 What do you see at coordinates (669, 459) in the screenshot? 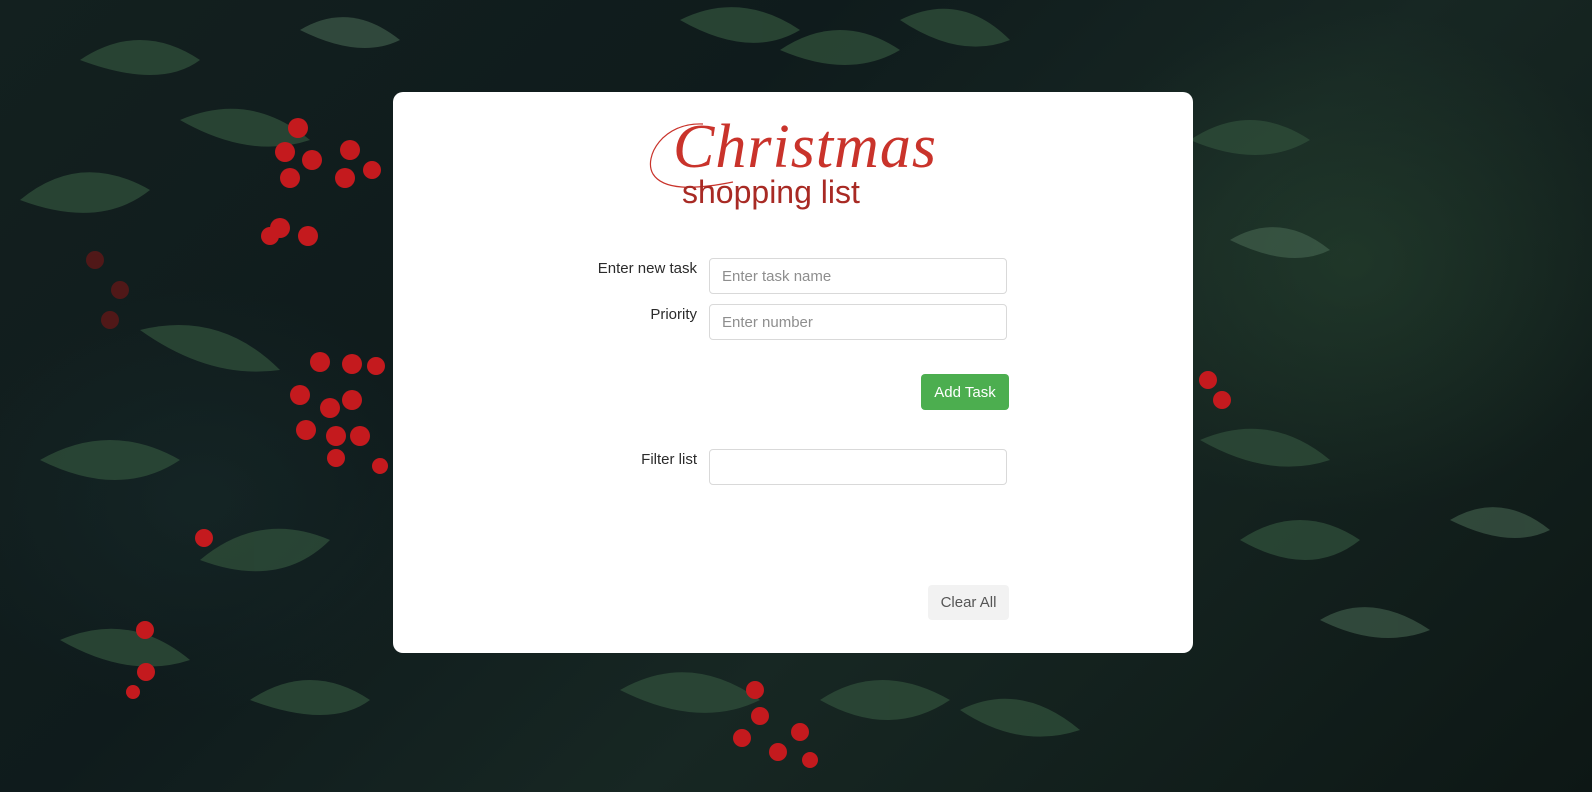
I see `filter-label: Filter list` at bounding box center [669, 459].